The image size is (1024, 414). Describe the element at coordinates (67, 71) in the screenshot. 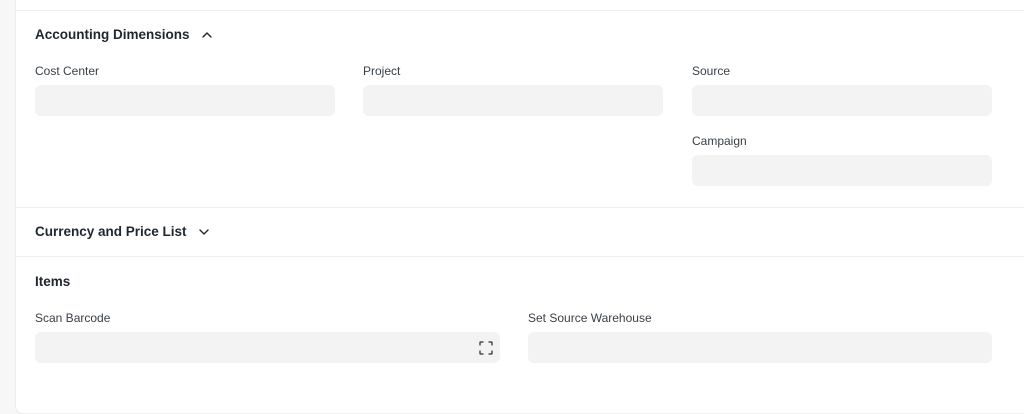

I see `cost-center-label: Cost Center` at that location.